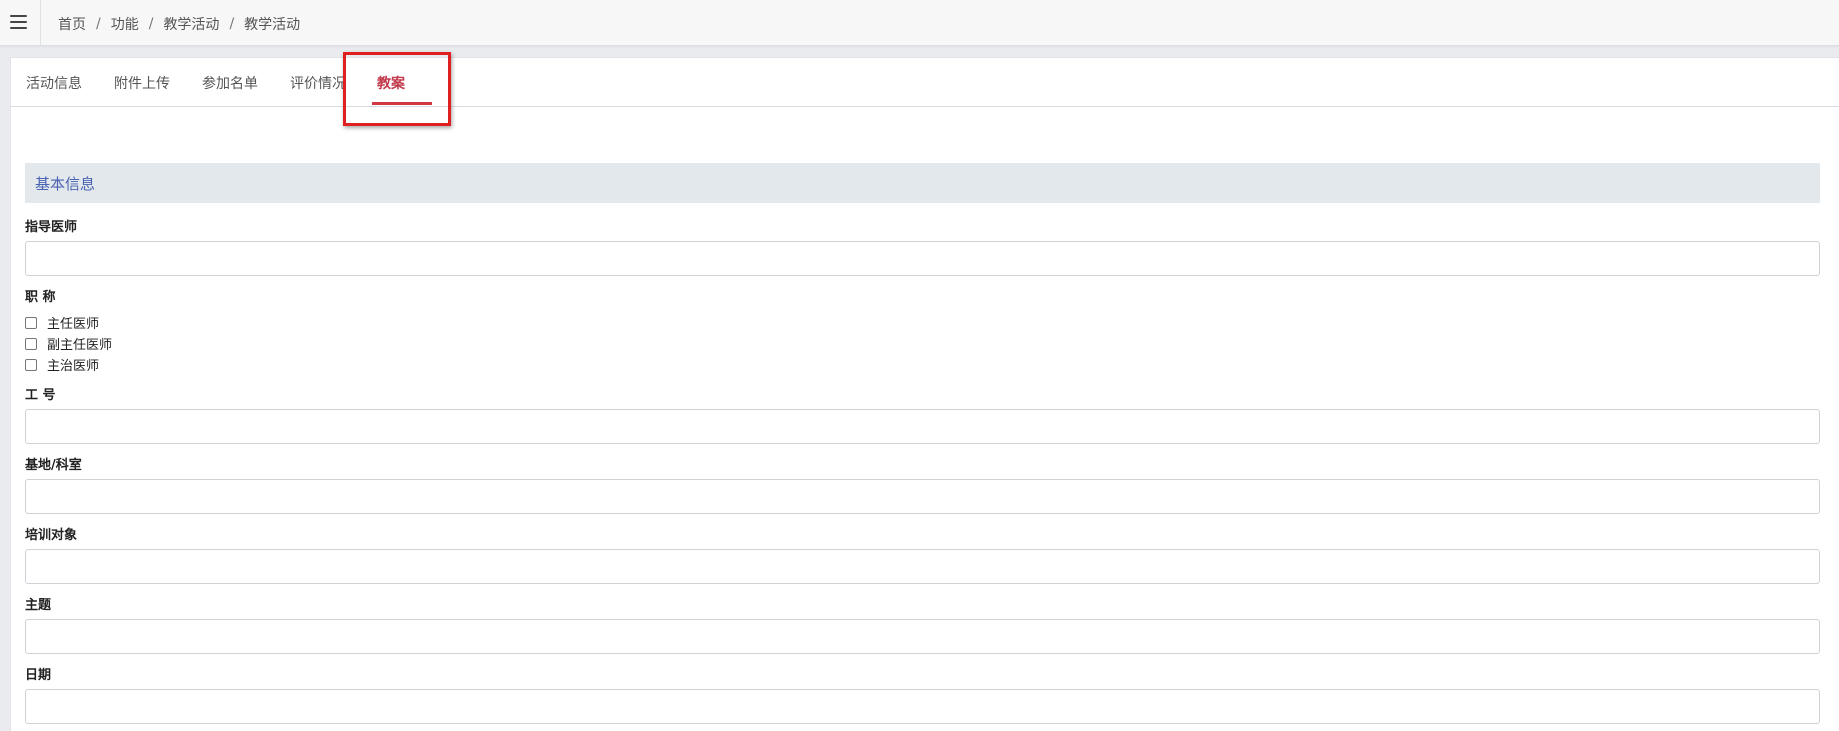 The image size is (1839, 731). What do you see at coordinates (40, 395) in the screenshot?
I see `employee-id-label: 工 号` at bounding box center [40, 395].